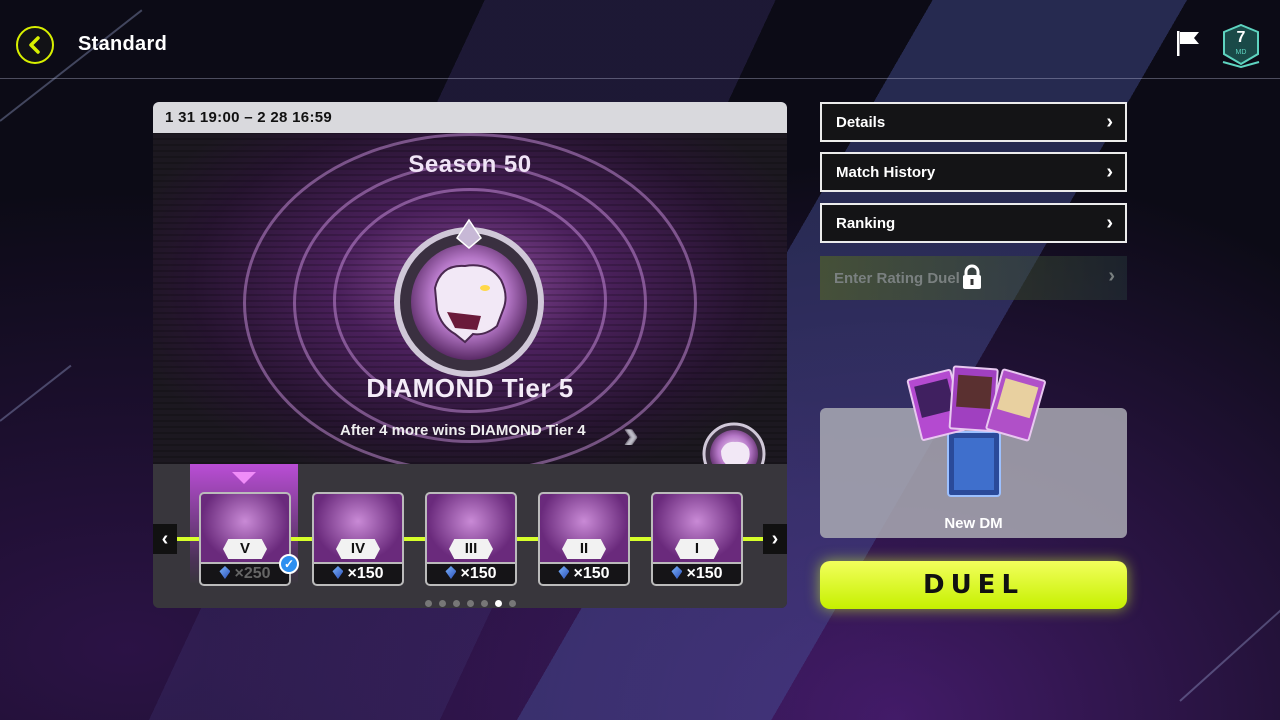 This screenshot has height=720, width=1280. I want to click on tier-reward: ×250, so click(245, 575).